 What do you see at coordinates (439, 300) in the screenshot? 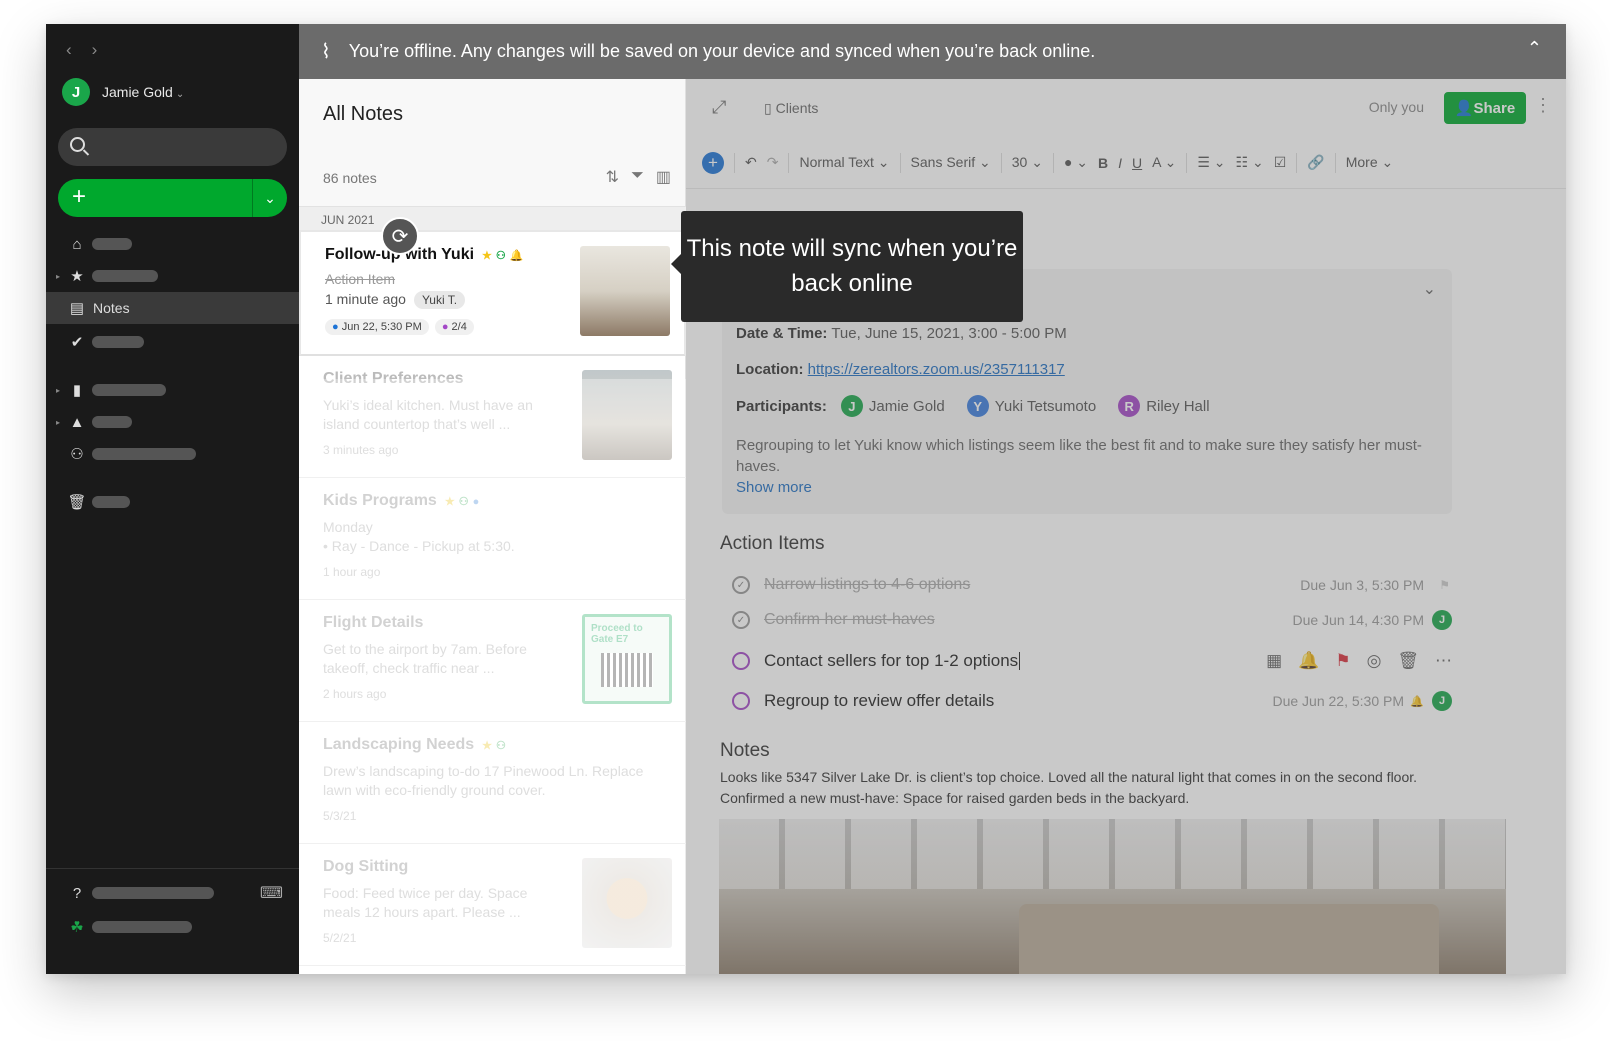
I see `note-tag: Yuki T.` at bounding box center [439, 300].